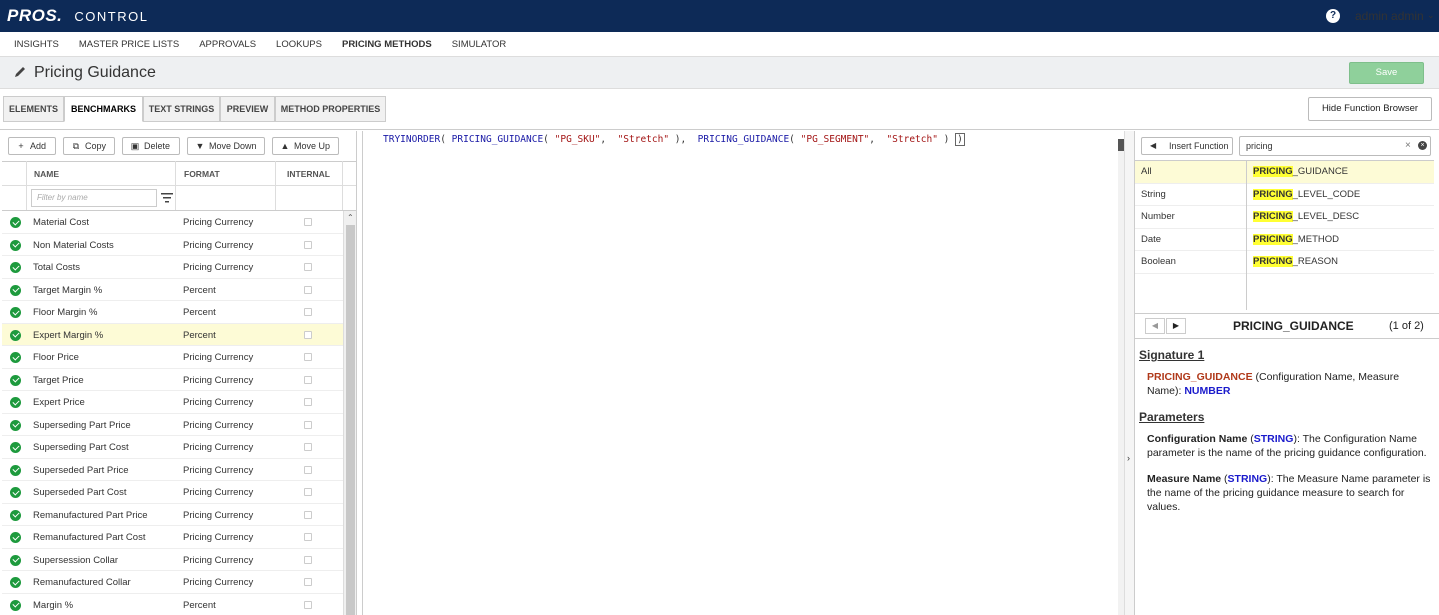 The width and height of the screenshot is (1439, 615). Describe the element at coordinates (1389, 16) in the screenshot. I see `user-menu: admin admin` at that location.